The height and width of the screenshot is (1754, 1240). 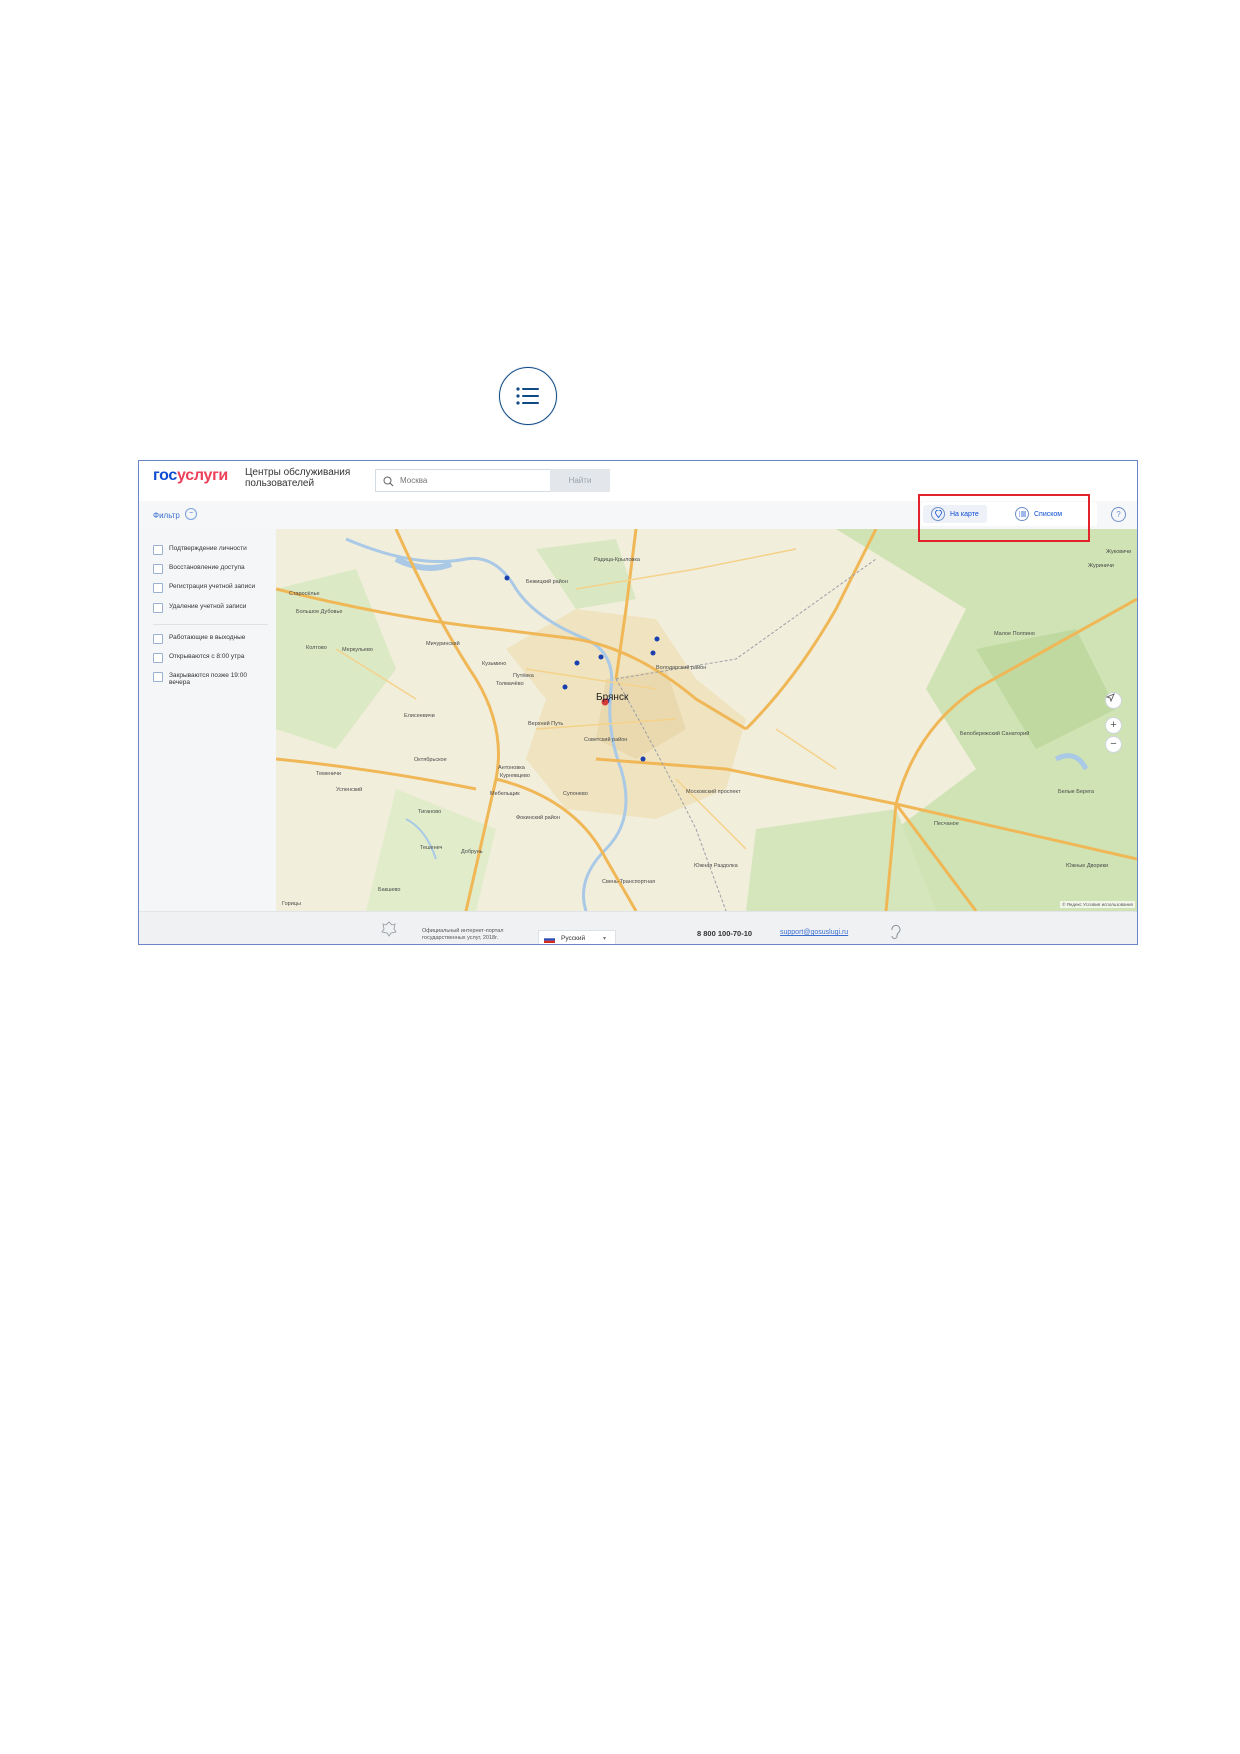 What do you see at coordinates (298, 478) in the screenshot?
I see `page-title: Центры обслуживания пользователей` at bounding box center [298, 478].